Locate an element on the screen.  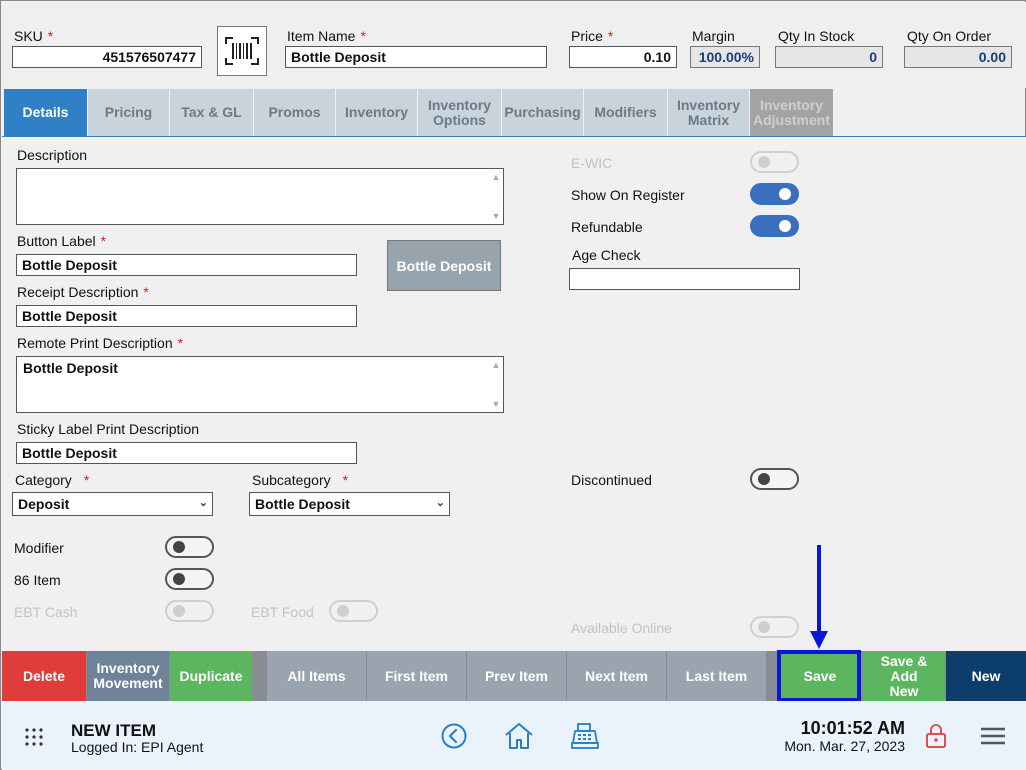
cash-register-icon is located at coordinates (585, 736).